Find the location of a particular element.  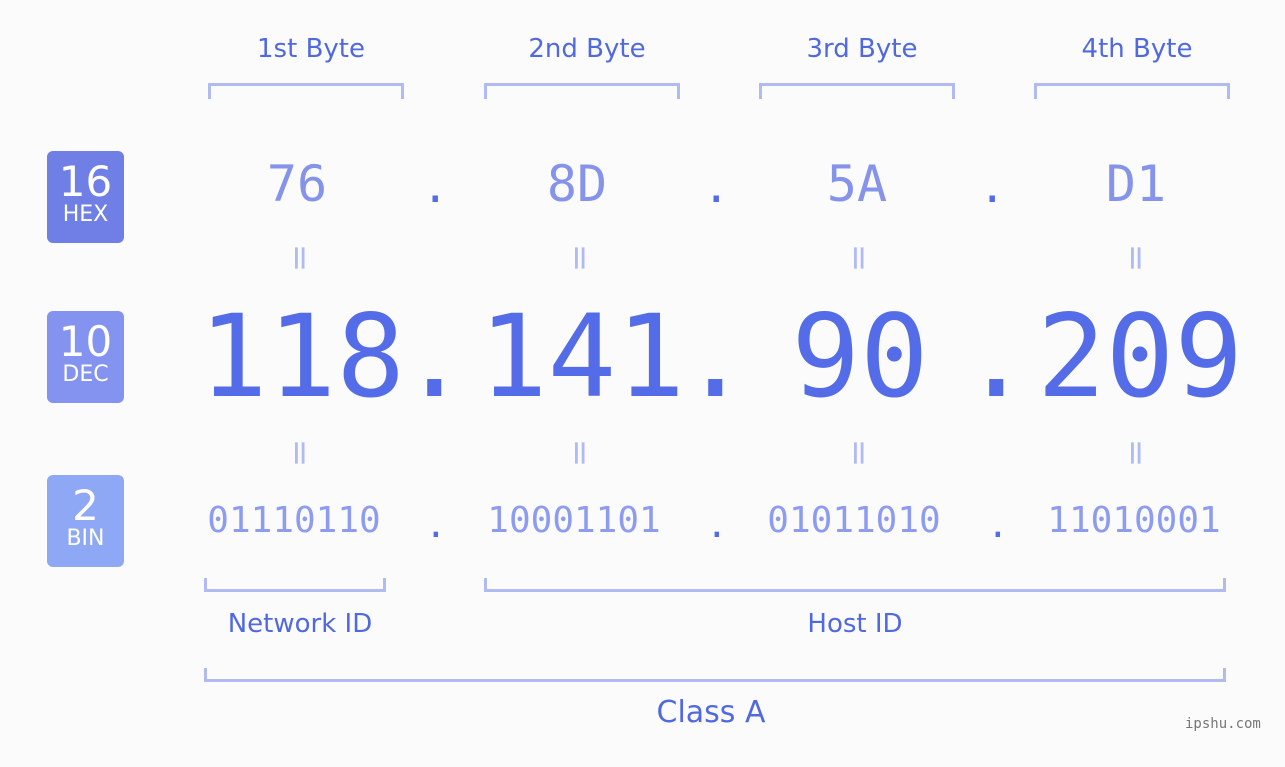

dec-badge: 10 DEC is located at coordinates (85, 357).